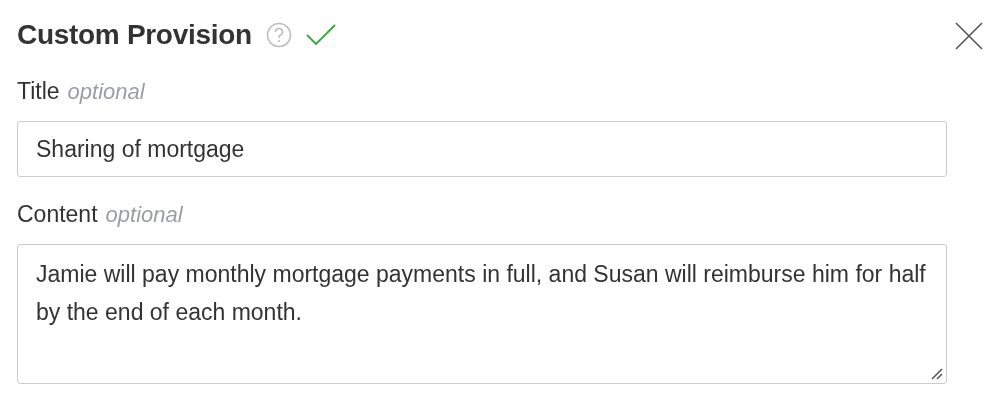 This screenshot has height=409, width=1002. I want to click on checkmark-icon, so click(320, 35).